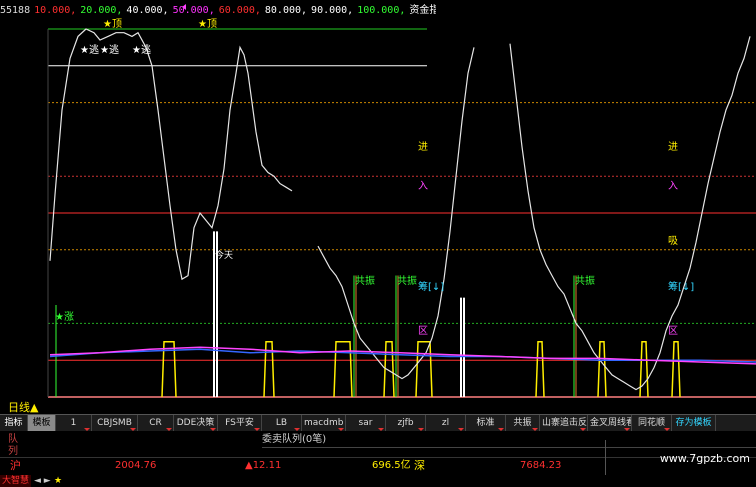  I want to click on level-3: 50.000,, so click(193, 10).